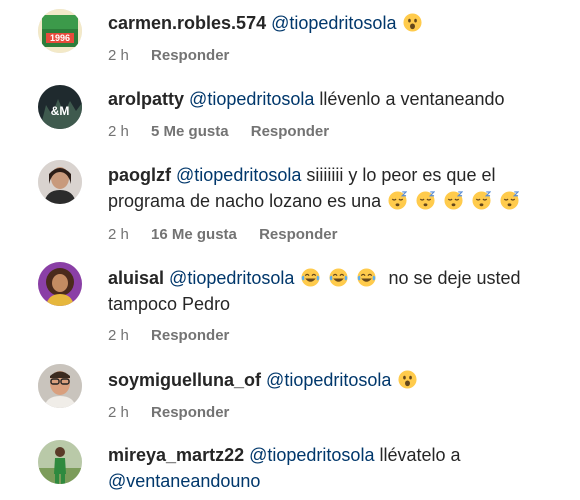 Image resolution: width=580 pixels, height=500 pixels. What do you see at coordinates (146, 99) in the screenshot?
I see `comment-username: arolpatty` at bounding box center [146, 99].